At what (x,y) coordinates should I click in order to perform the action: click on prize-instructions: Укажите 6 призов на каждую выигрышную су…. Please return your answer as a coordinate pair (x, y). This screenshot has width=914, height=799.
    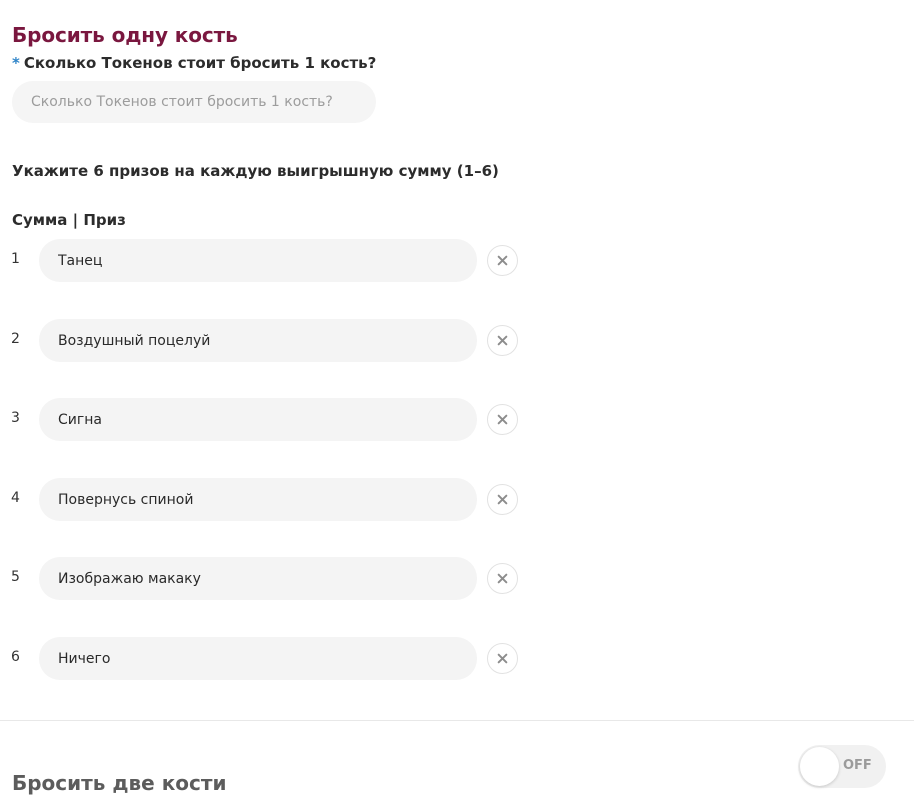
    Looking at the image, I should click on (255, 171).